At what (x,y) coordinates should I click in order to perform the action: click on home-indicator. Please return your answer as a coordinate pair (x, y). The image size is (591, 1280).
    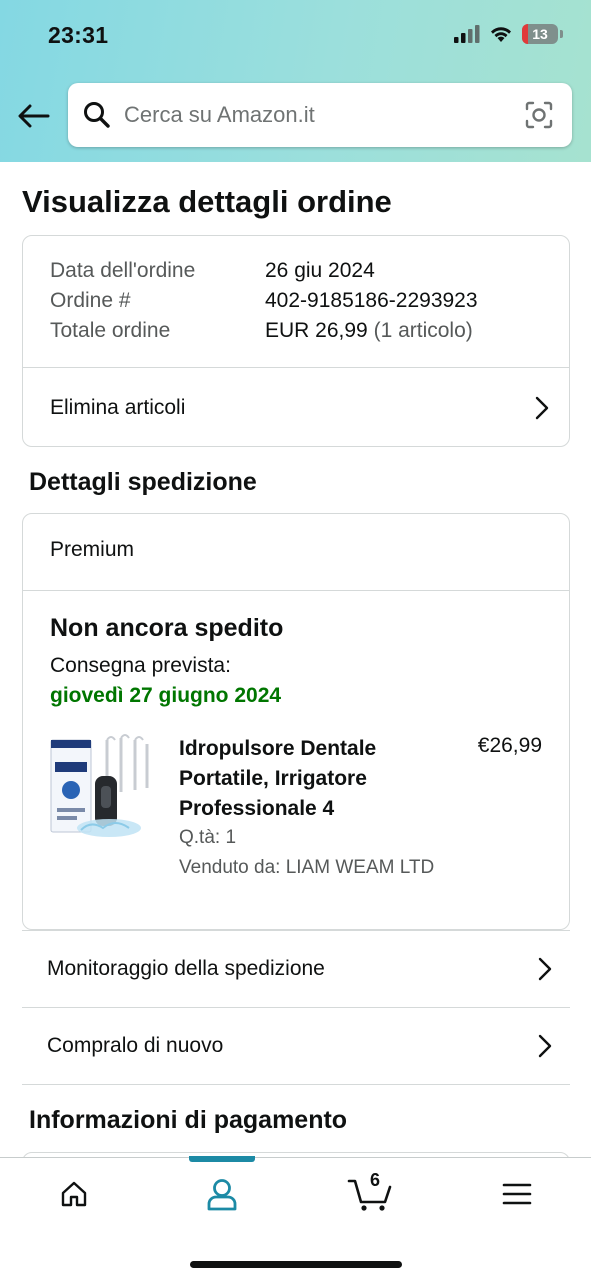
    Looking at the image, I should click on (296, 1264).